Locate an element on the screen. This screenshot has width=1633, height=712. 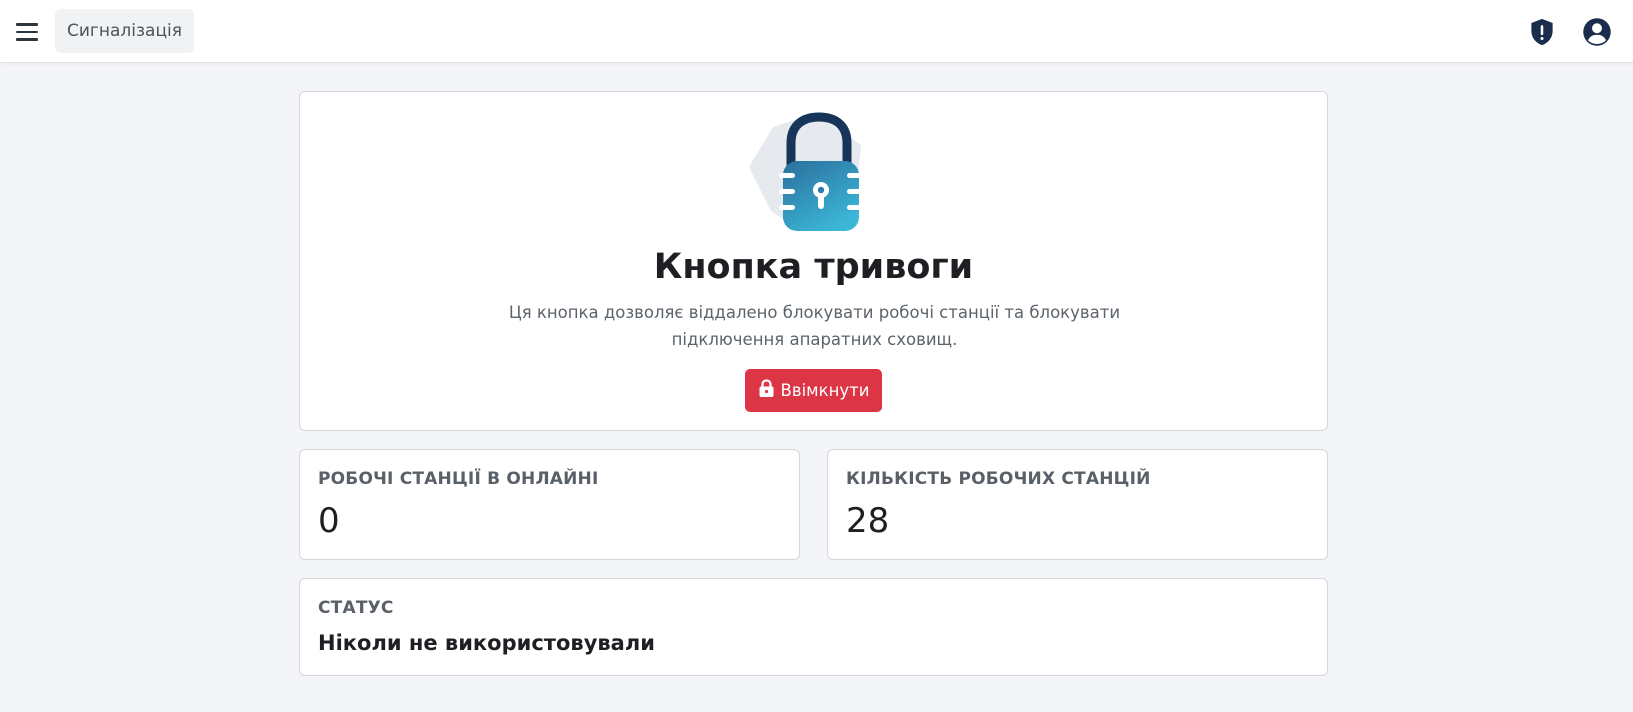
shield-alert-icon is located at coordinates (1542, 32).